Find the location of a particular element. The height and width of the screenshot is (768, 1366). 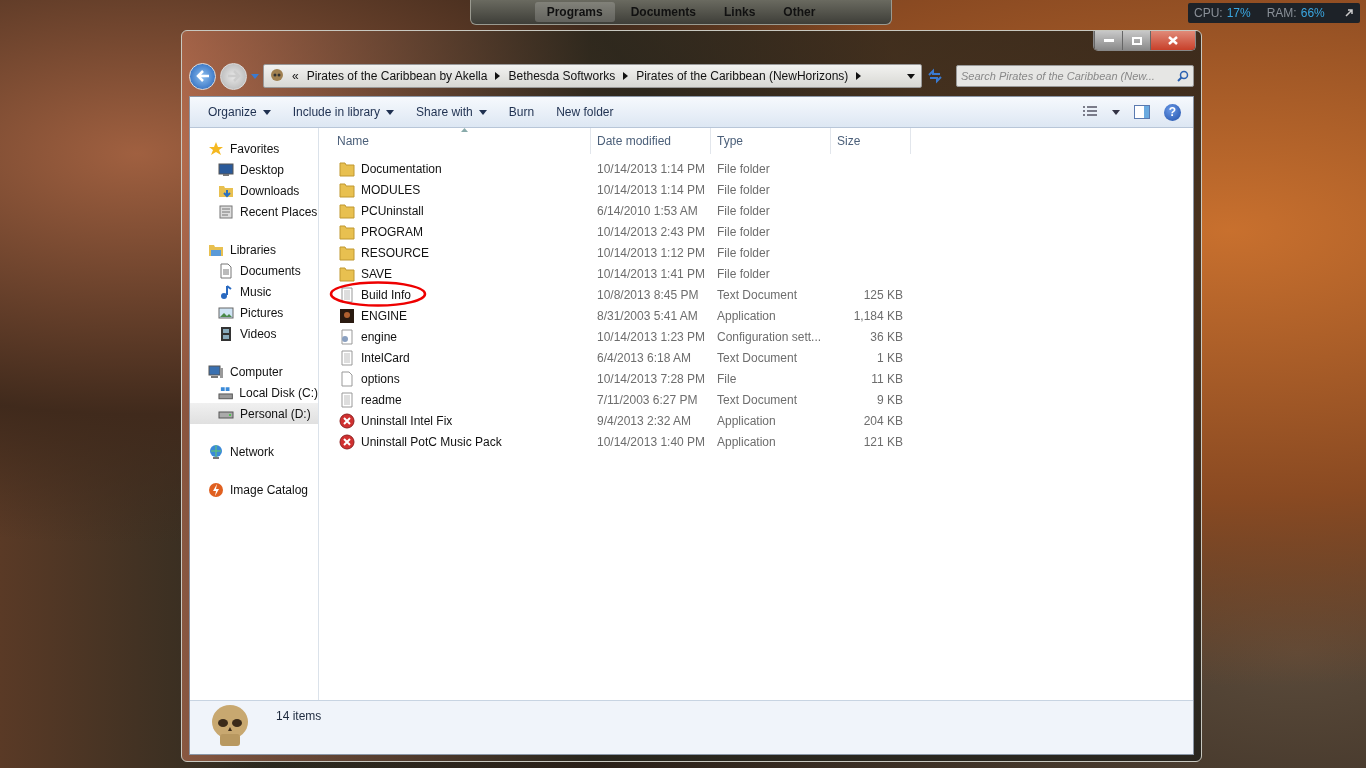

file-name: Build Info is located at coordinates (461, 294).